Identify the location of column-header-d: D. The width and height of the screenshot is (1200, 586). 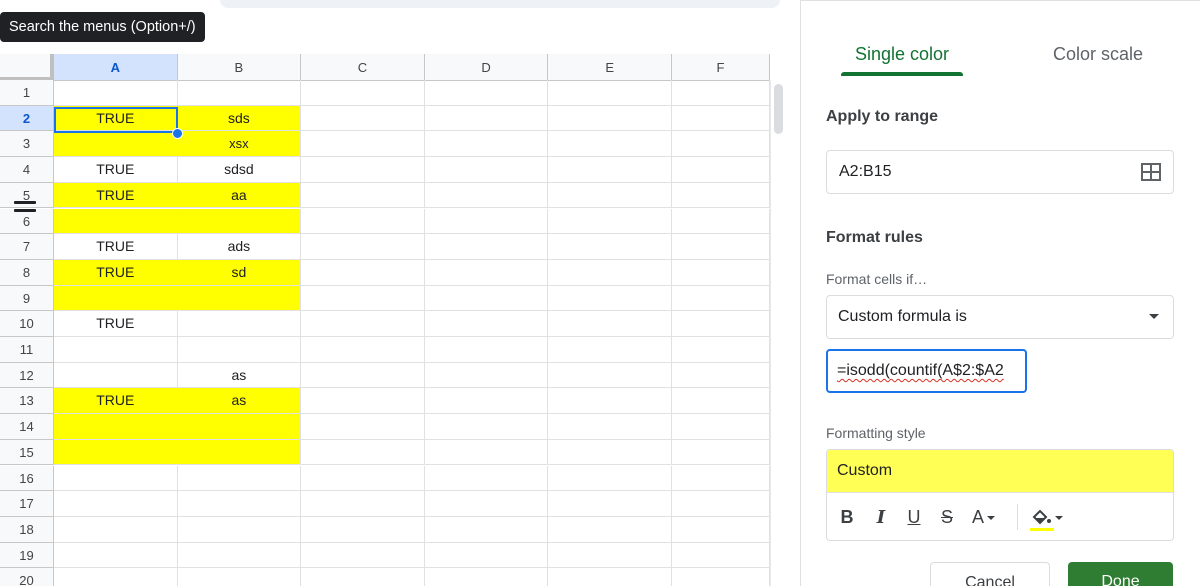
(486, 67).